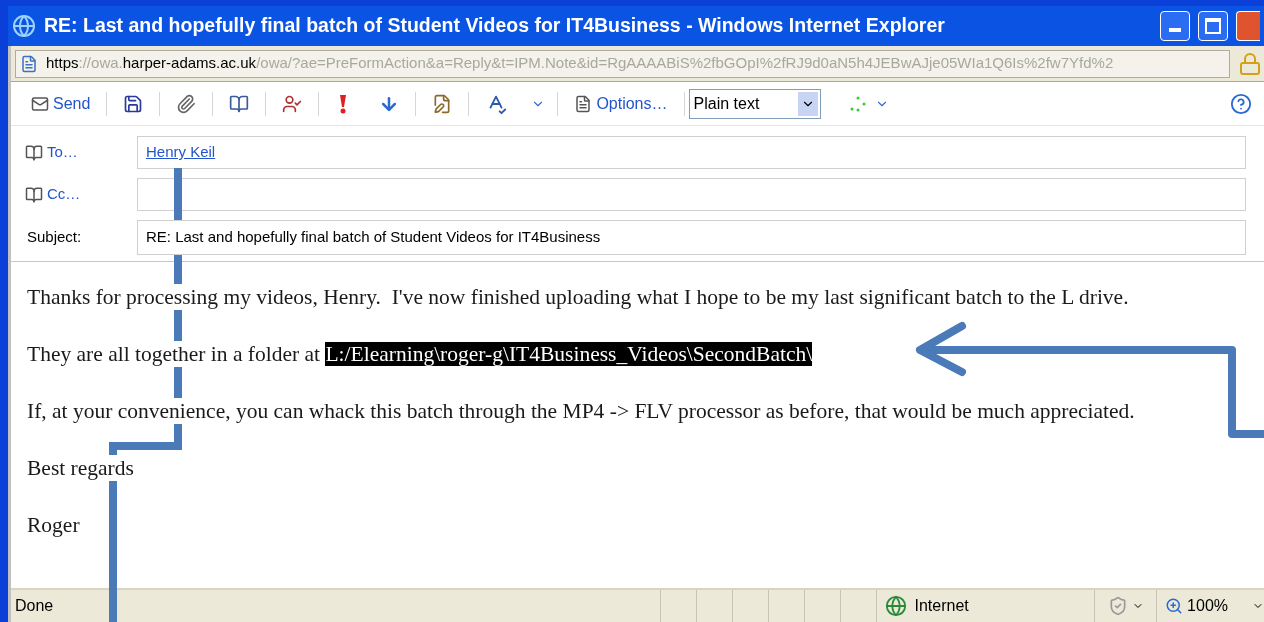 The height and width of the screenshot is (622, 1264). Describe the element at coordinates (857, 103) in the screenshot. I see `loading-dots-icon` at that location.